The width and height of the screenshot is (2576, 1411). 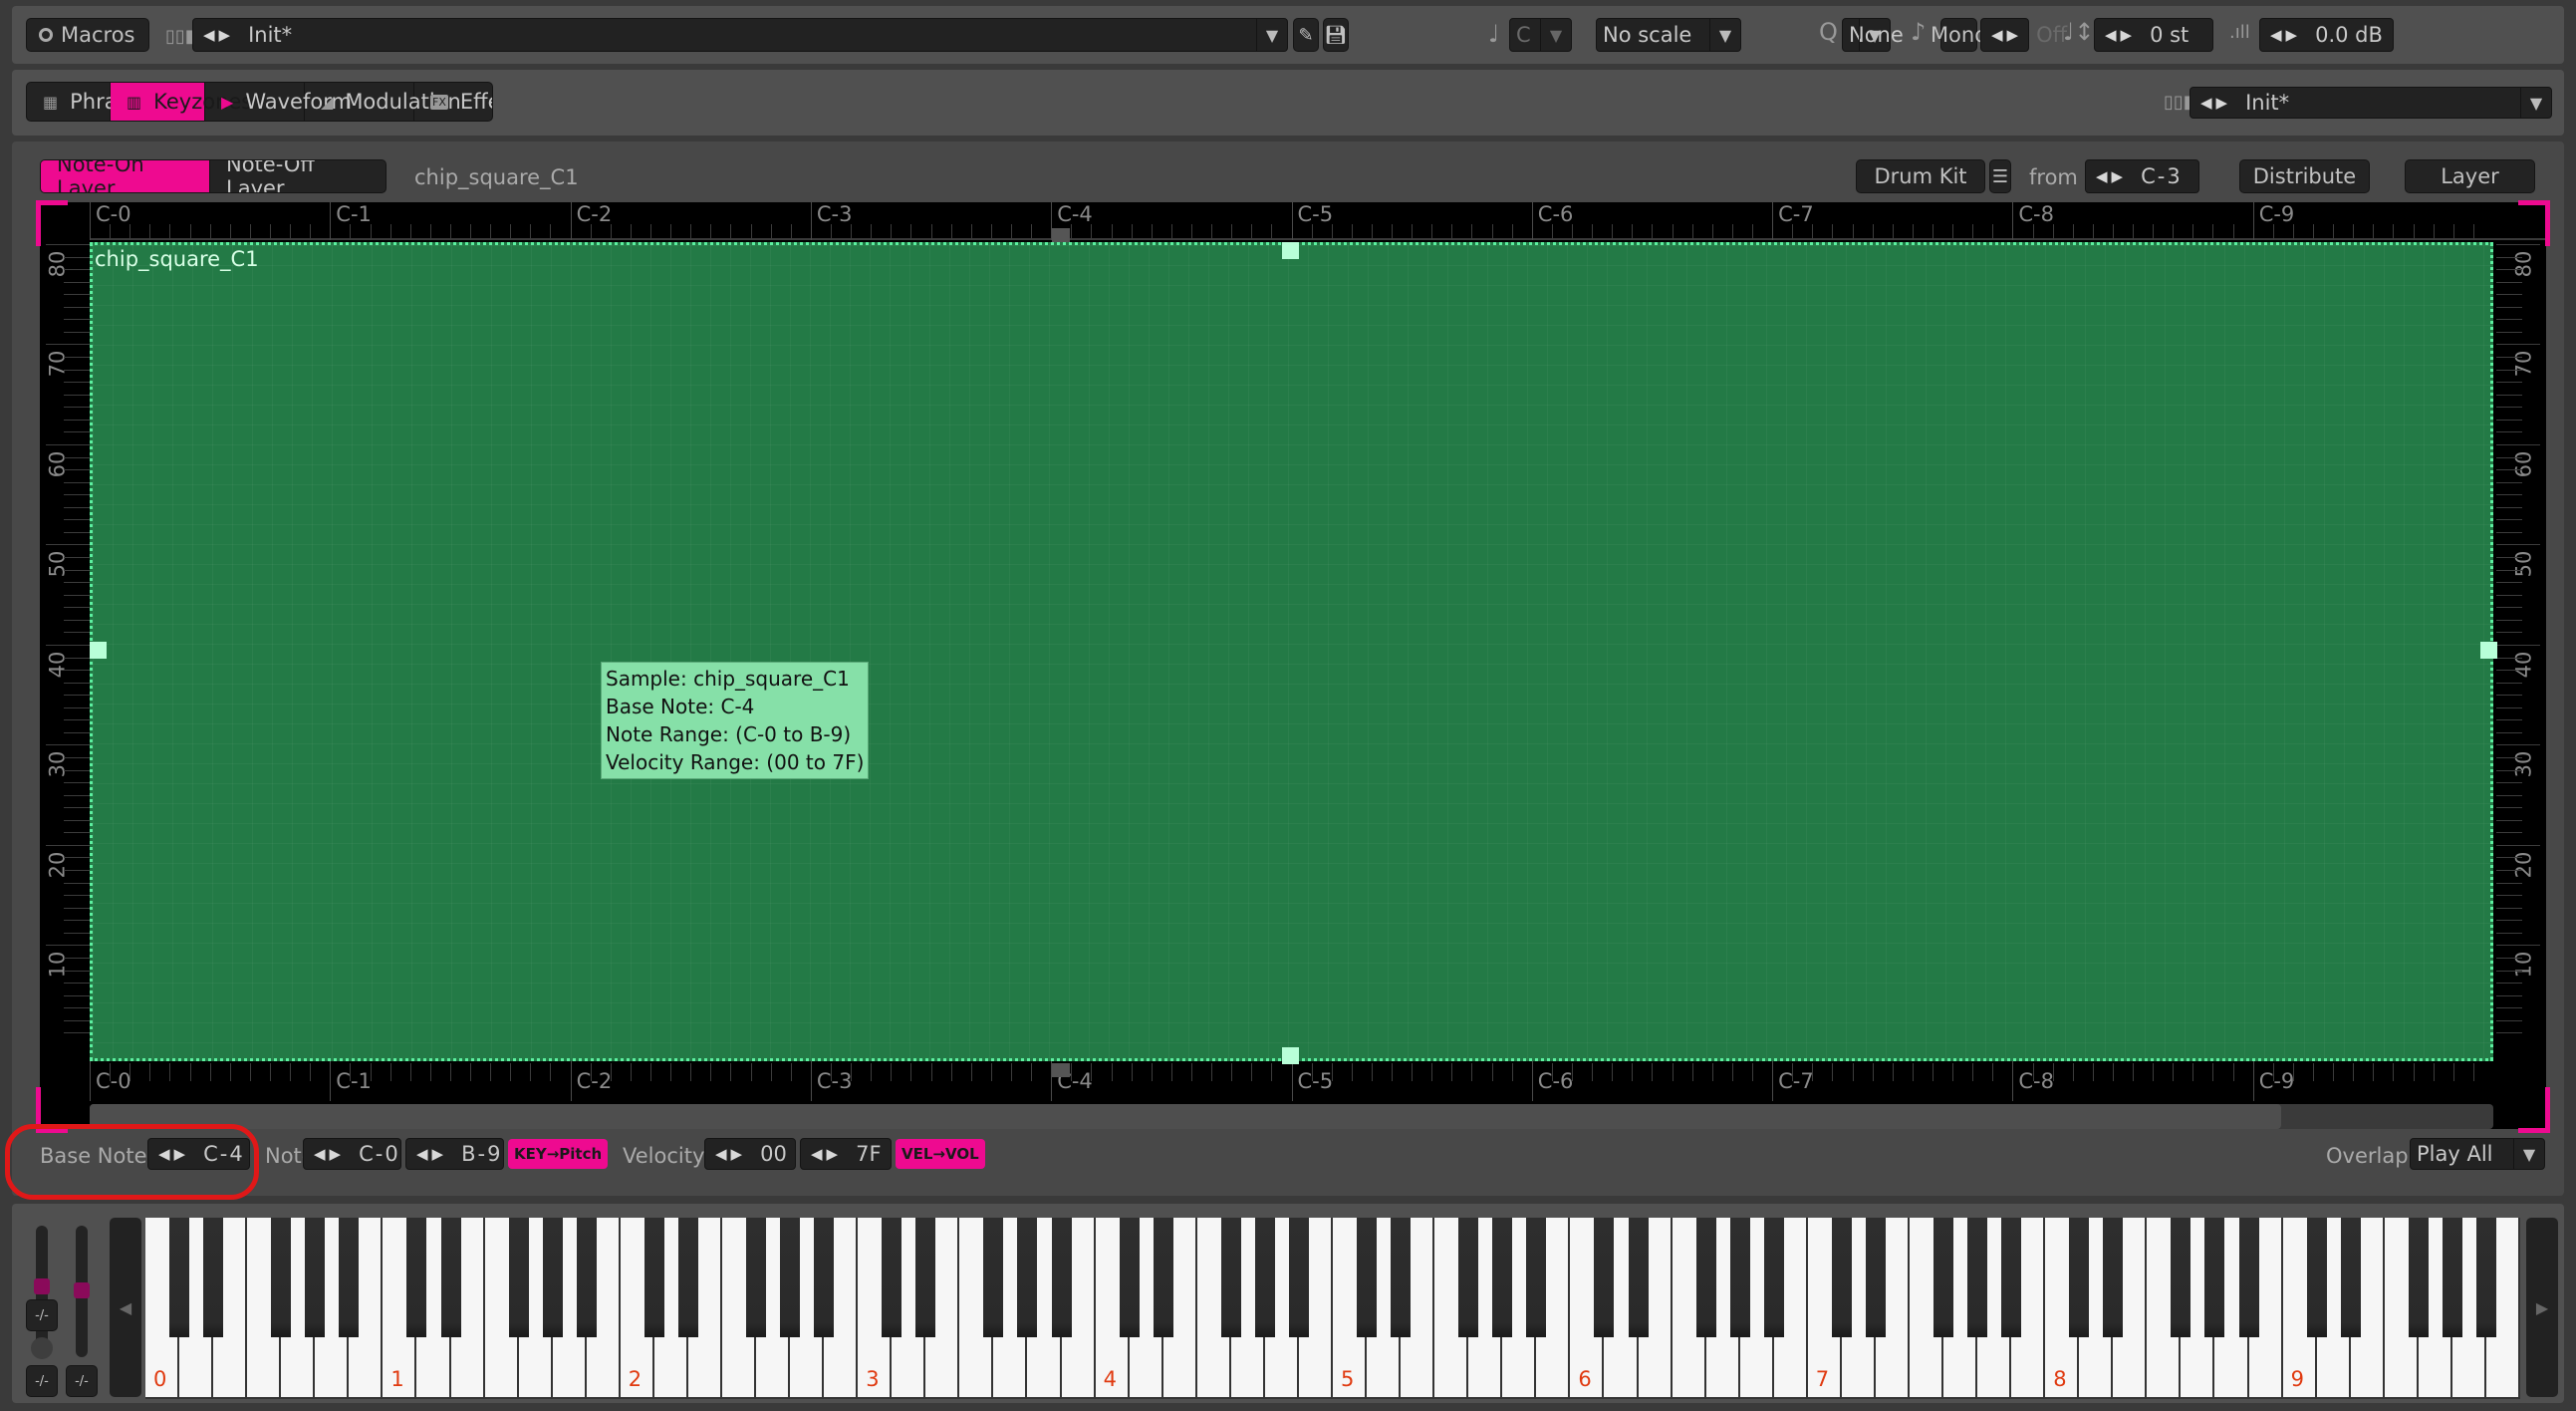 I want to click on scrollbar-thumb, so click(x=1185, y=1116).